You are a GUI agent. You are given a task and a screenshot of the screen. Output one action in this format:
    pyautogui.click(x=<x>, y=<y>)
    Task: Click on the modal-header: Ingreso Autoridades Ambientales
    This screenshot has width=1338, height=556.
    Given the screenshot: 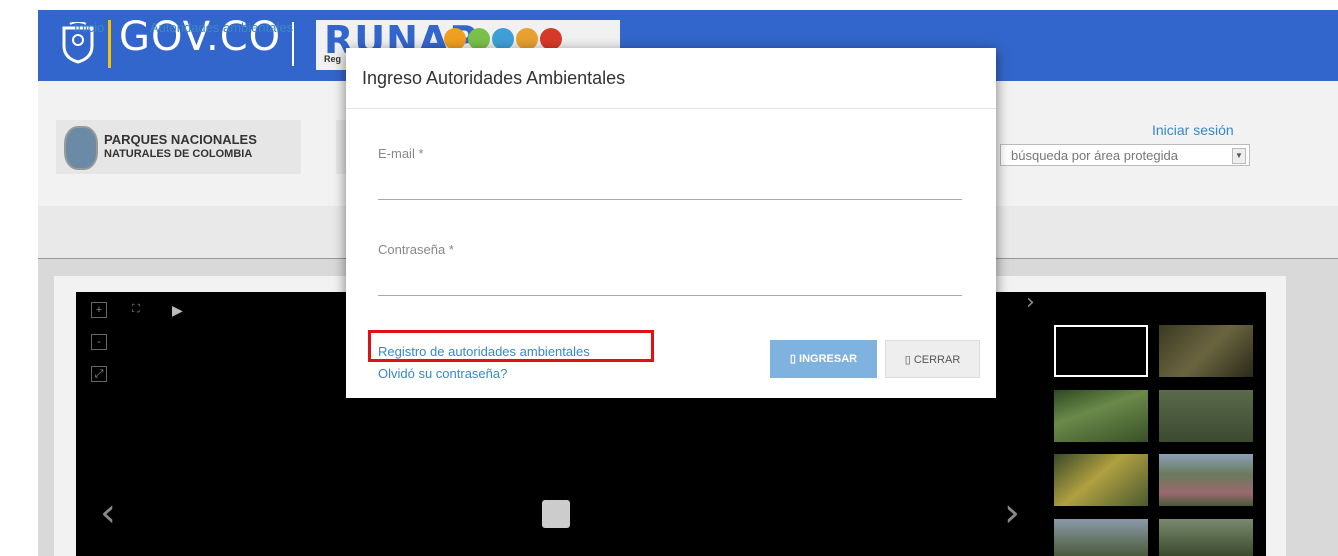 What is the action you would take?
    pyautogui.click(x=671, y=78)
    